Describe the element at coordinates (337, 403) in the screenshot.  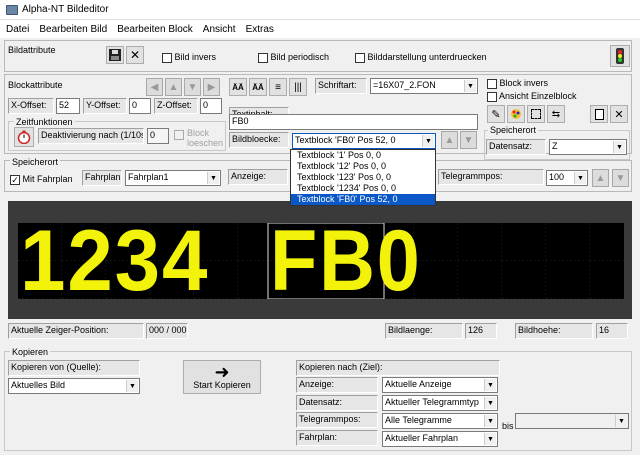
I see `ziel-datensatz-label: Datensatz:` at that location.